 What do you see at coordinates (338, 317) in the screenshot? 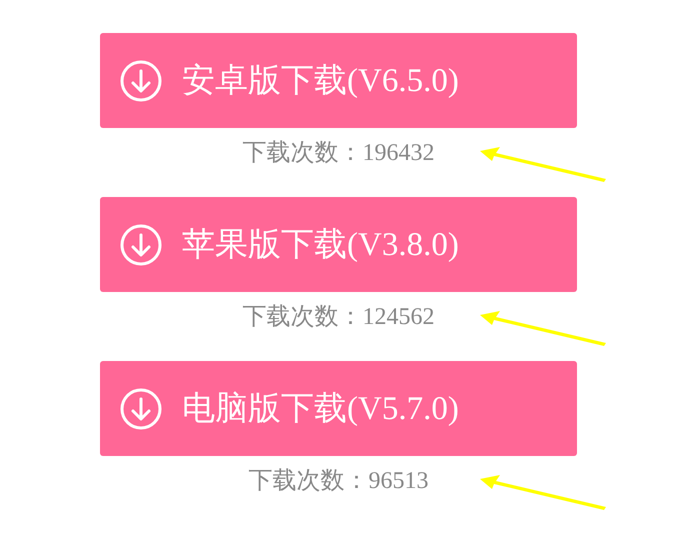
I see `download-count: 下载次数：124562` at bounding box center [338, 317].